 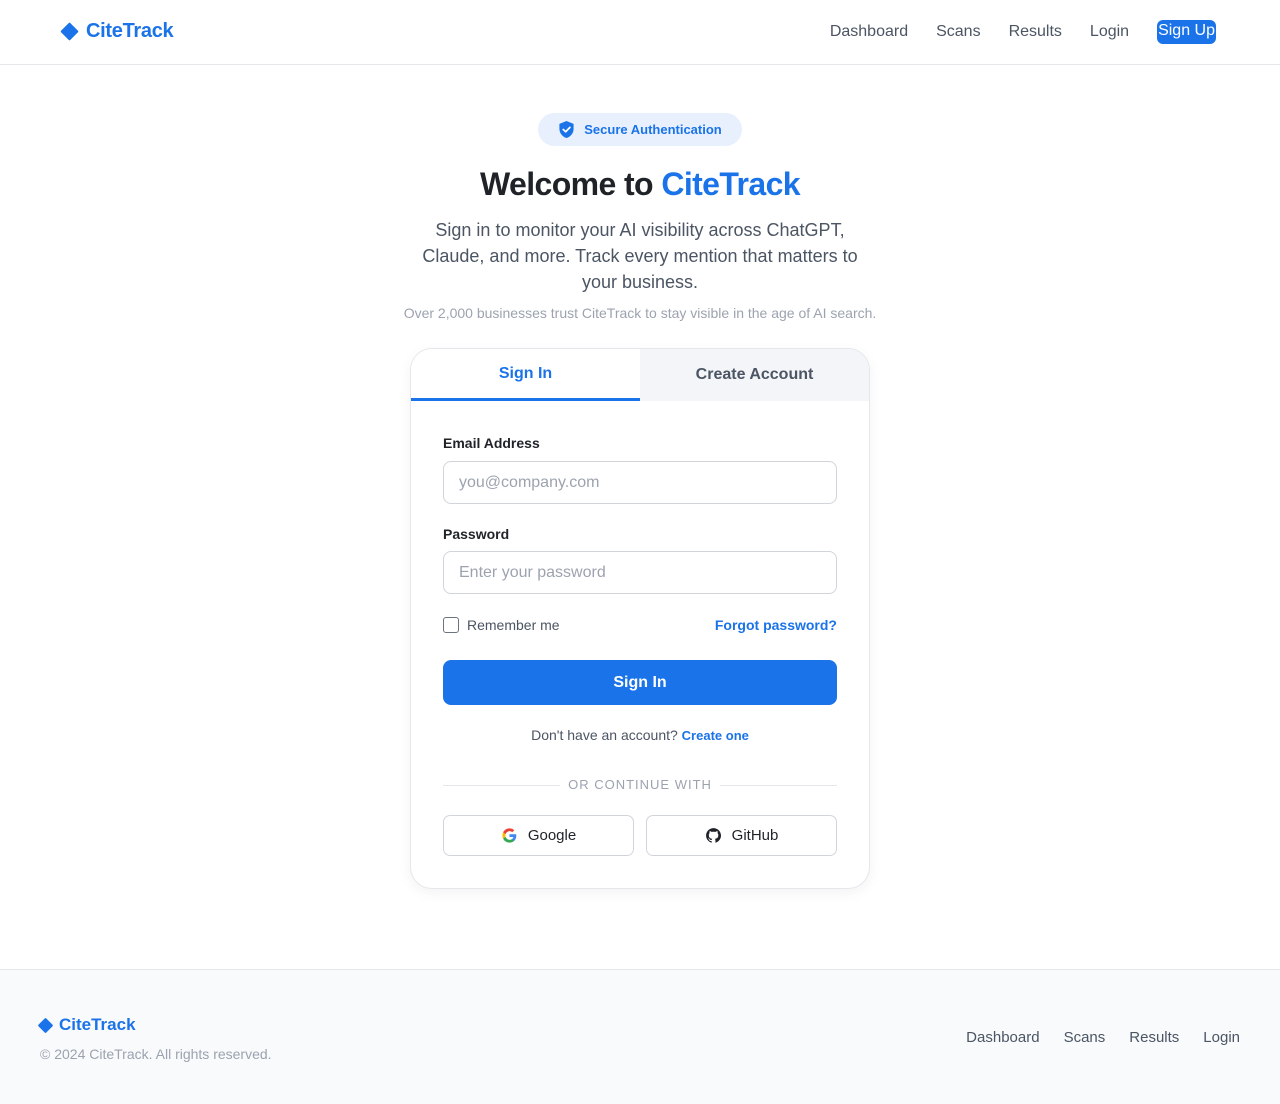 What do you see at coordinates (1035, 32) in the screenshot?
I see `nav-results: Results` at bounding box center [1035, 32].